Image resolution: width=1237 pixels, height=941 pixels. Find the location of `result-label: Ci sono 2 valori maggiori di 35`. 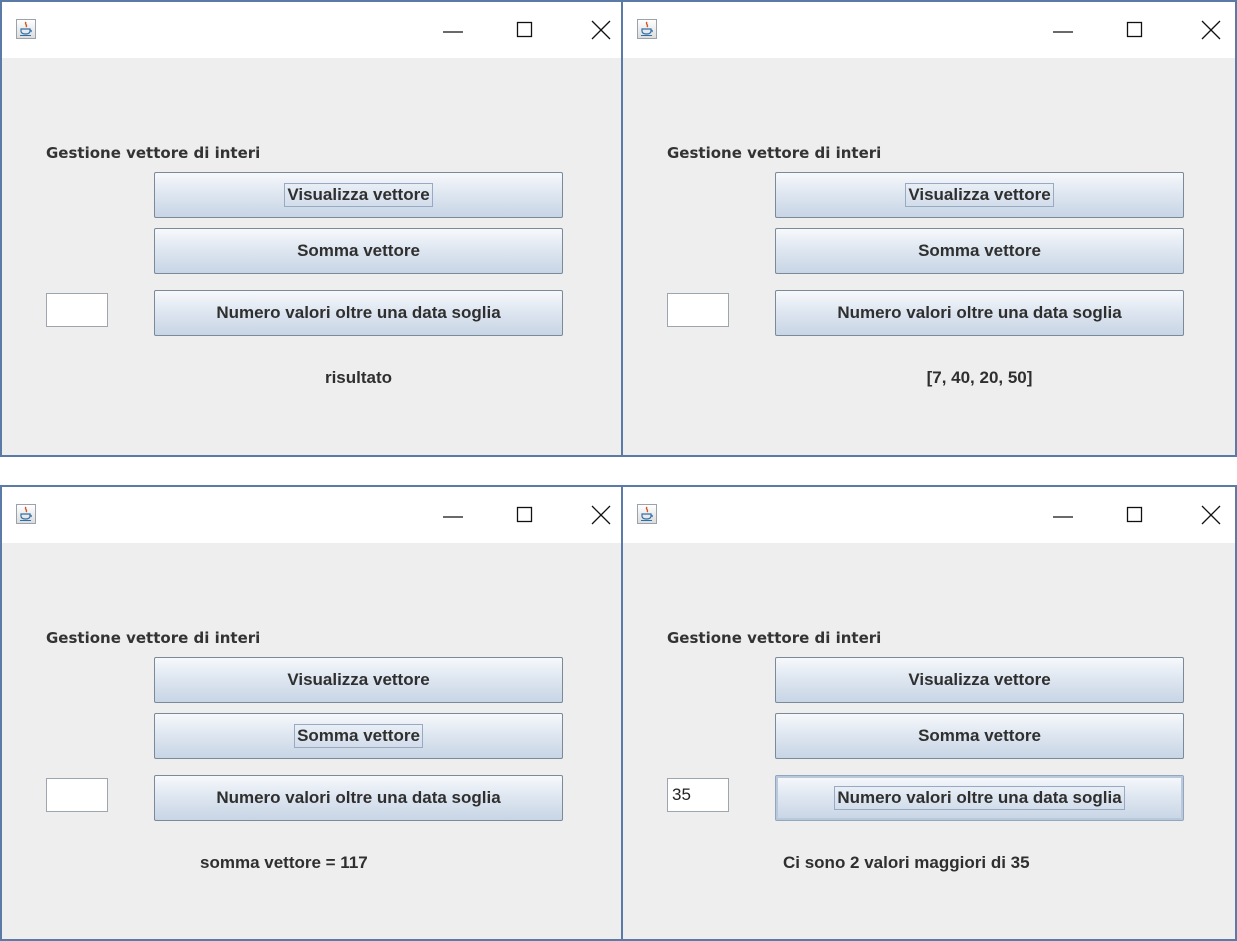

result-label: Ci sono 2 valori maggiori di 35 is located at coordinates (906, 862).